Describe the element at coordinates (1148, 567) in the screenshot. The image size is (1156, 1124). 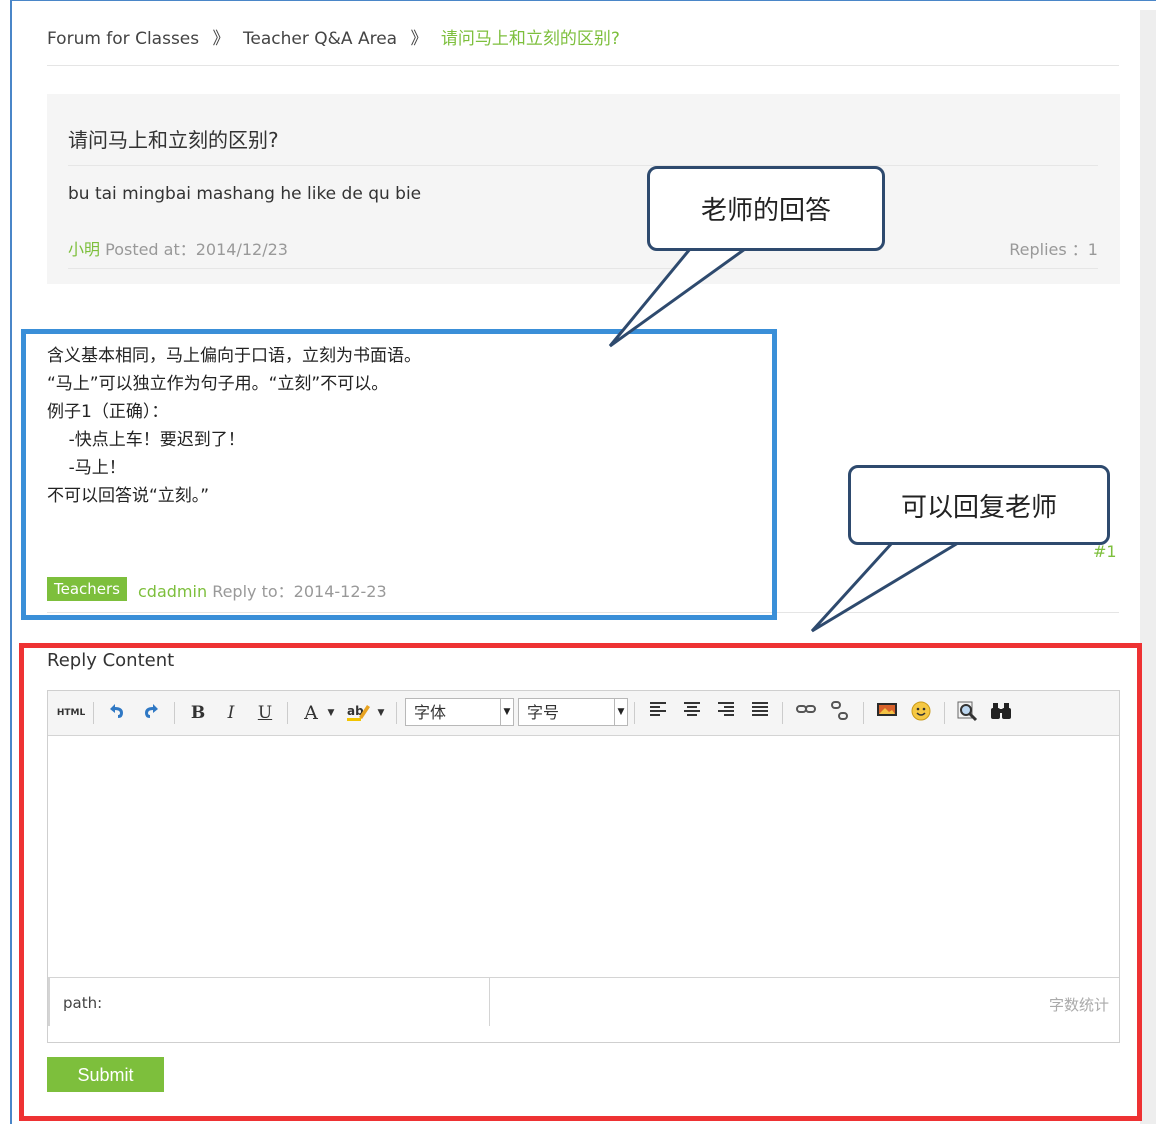
I see `page-scrollbar-gutter` at that location.